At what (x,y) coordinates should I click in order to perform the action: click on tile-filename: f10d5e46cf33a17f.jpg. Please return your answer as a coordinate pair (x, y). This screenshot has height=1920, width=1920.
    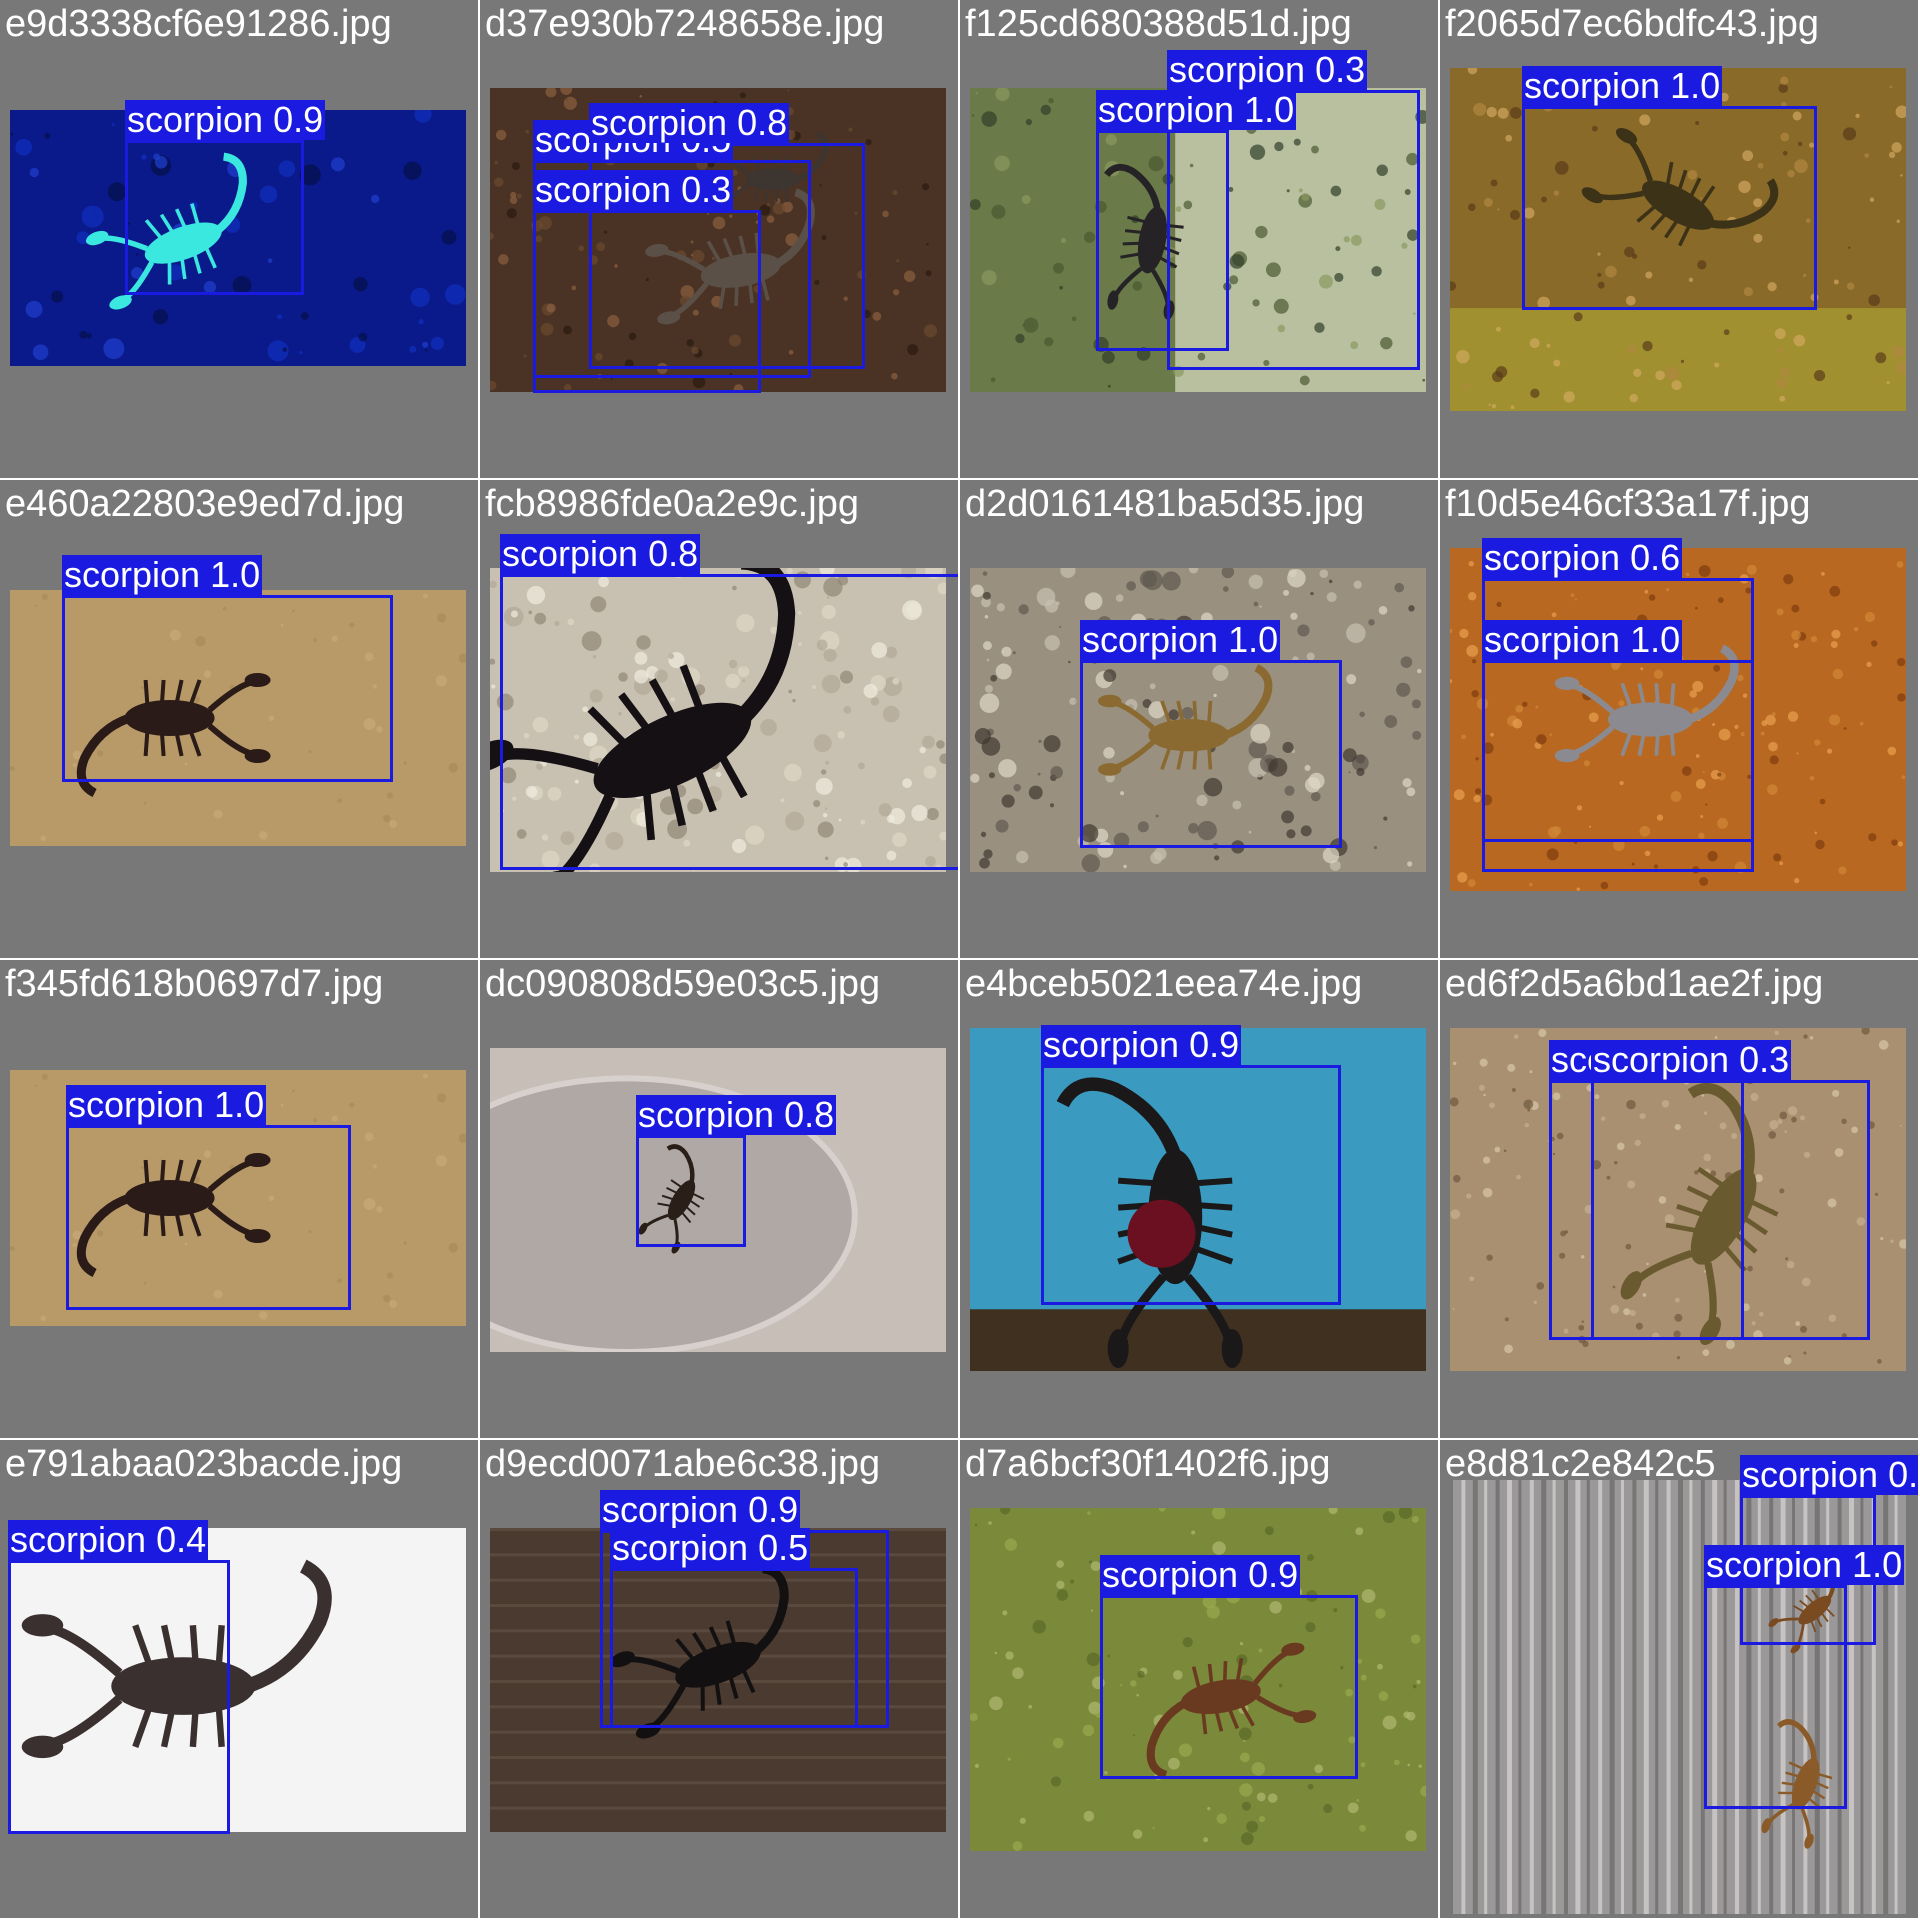
    Looking at the image, I should click on (1628, 504).